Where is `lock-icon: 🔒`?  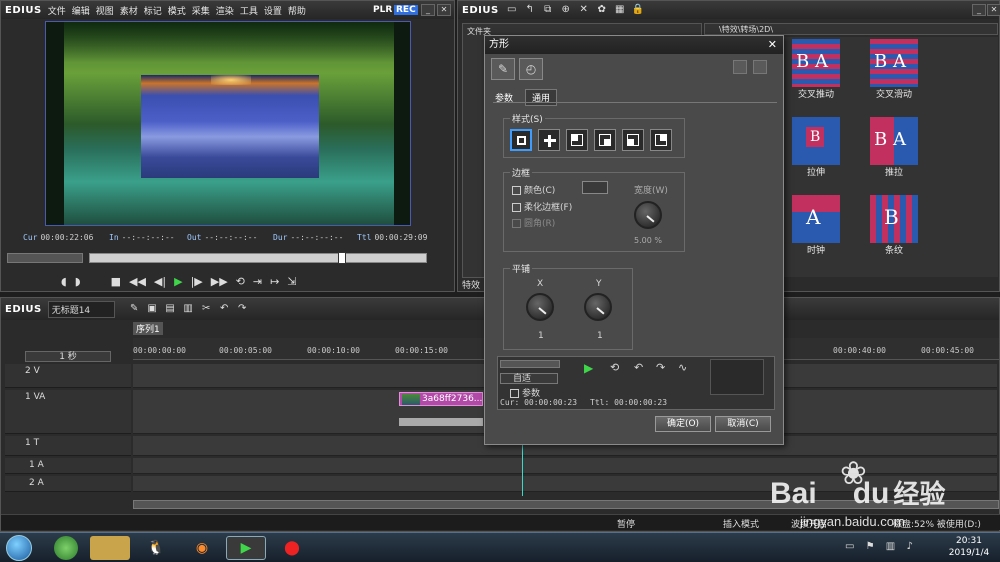
lock-icon: 🔒 is located at coordinates (638, 10).